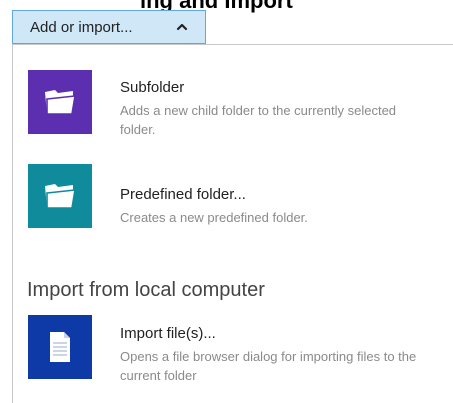 This screenshot has width=453, height=403. I want to click on document-icon, so click(60, 347).